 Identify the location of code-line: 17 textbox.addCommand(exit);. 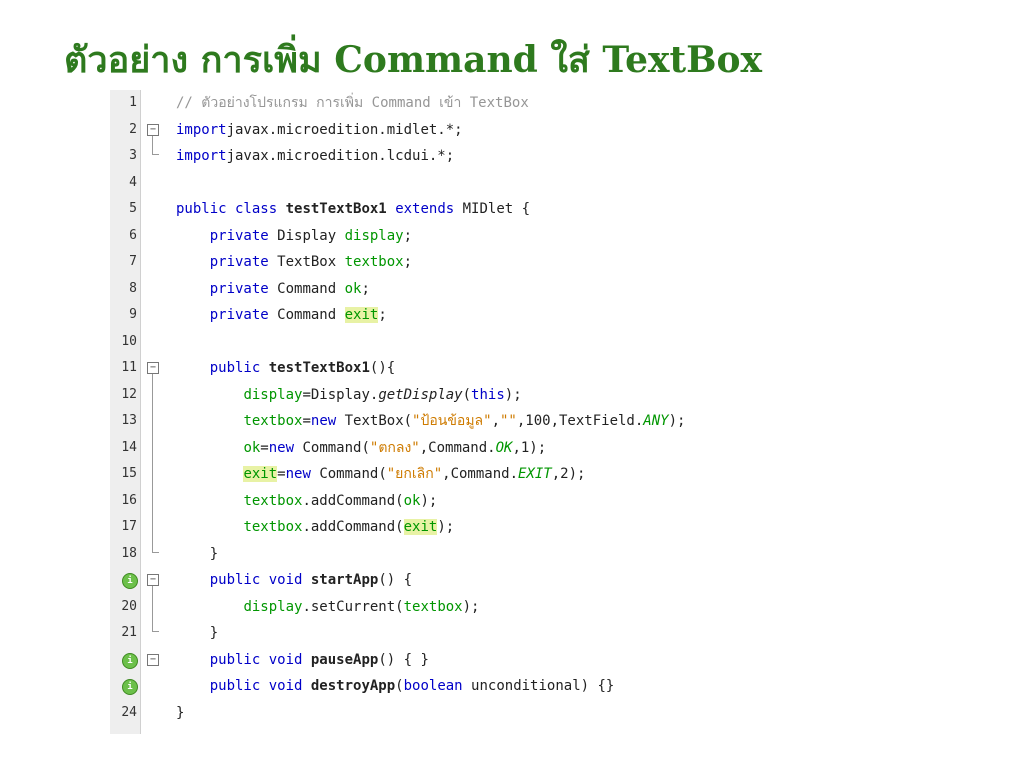
(505, 527).